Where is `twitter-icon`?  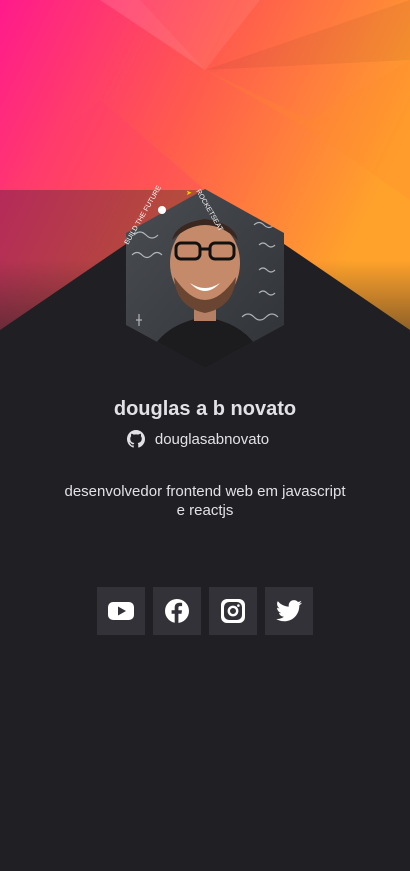
twitter-icon is located at coordinates (289, 611).